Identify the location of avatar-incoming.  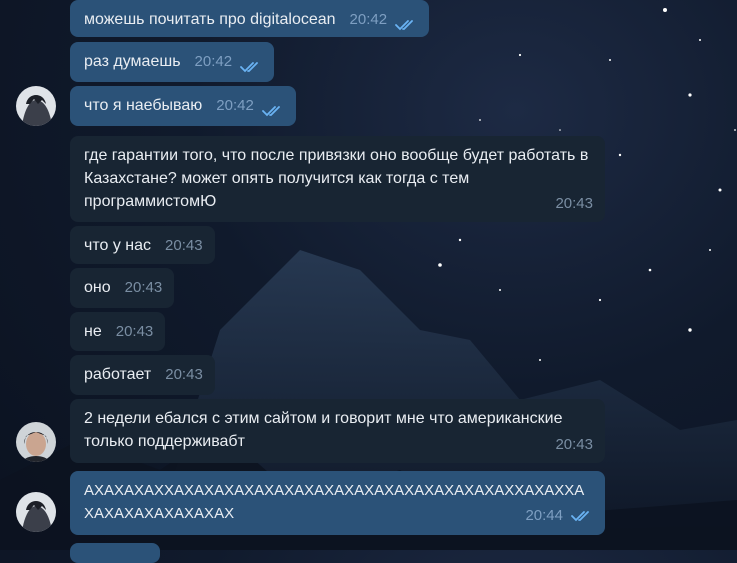
(36, 442).